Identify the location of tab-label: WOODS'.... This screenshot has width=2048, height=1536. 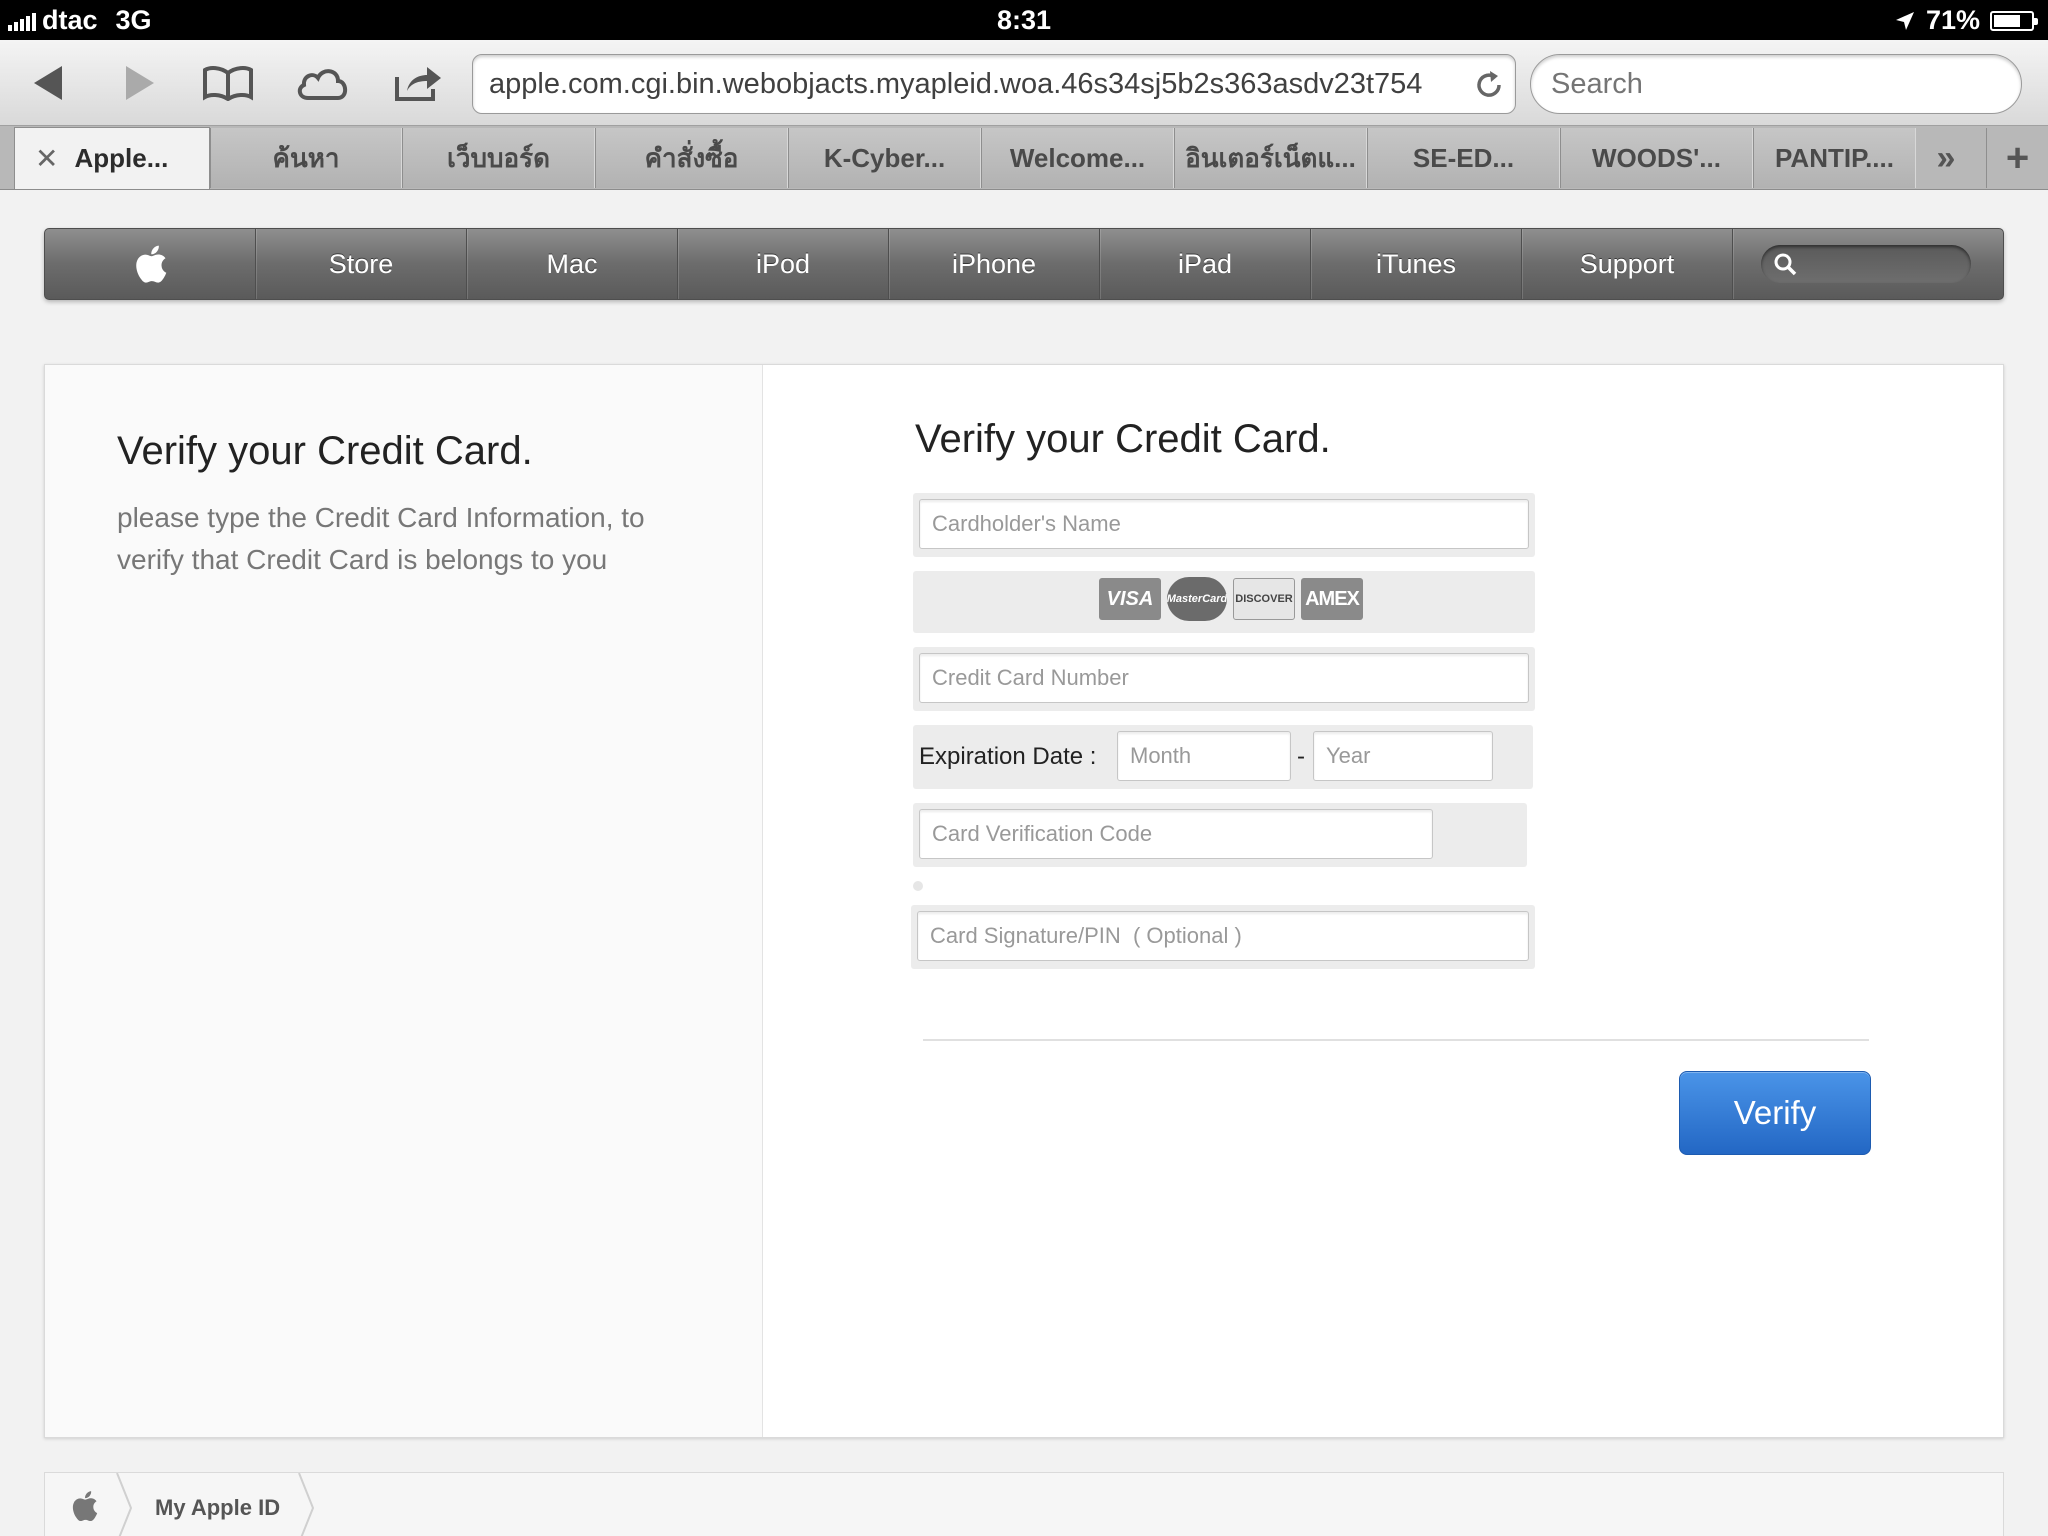
(1656, 157).